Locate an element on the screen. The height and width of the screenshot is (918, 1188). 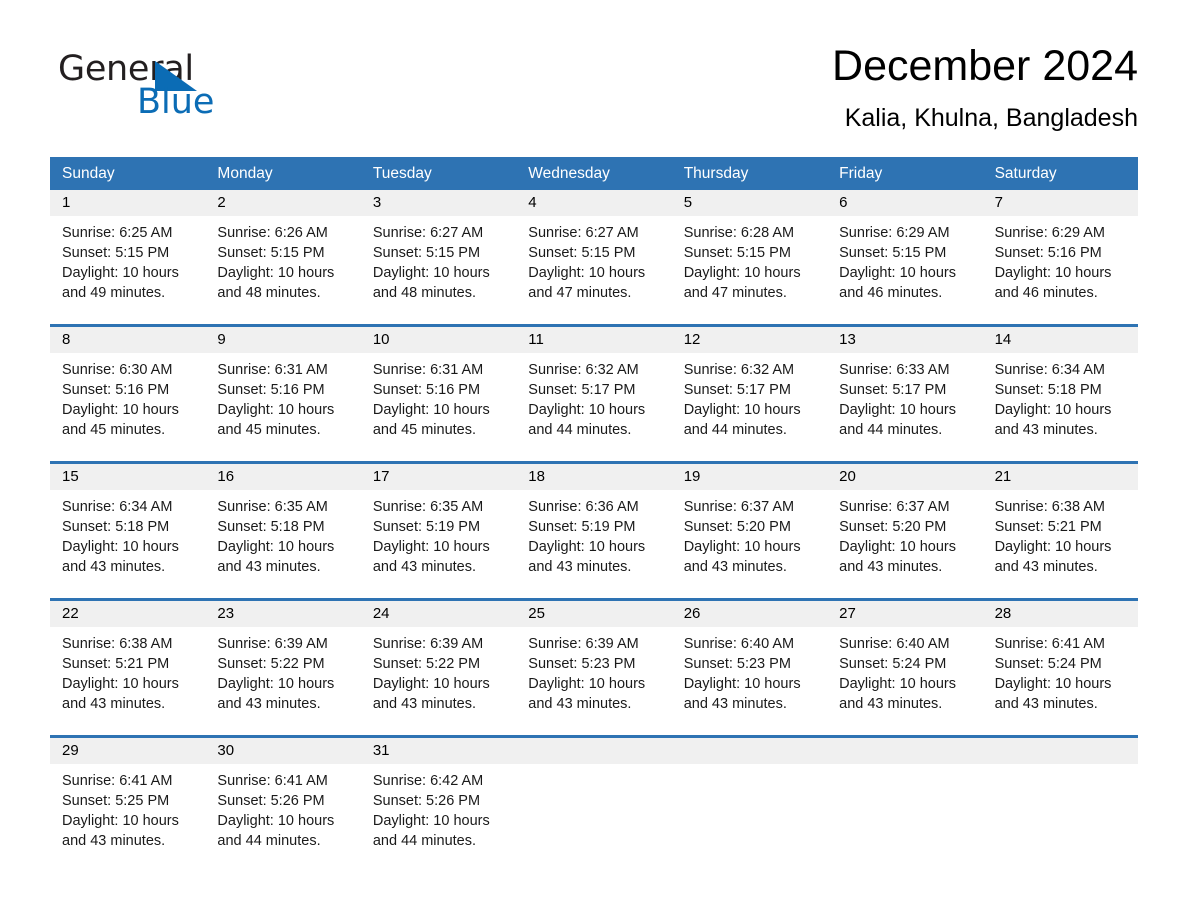
sunrise-text: Sunrise: 6:35 AM is located at coordinates (272, 507).